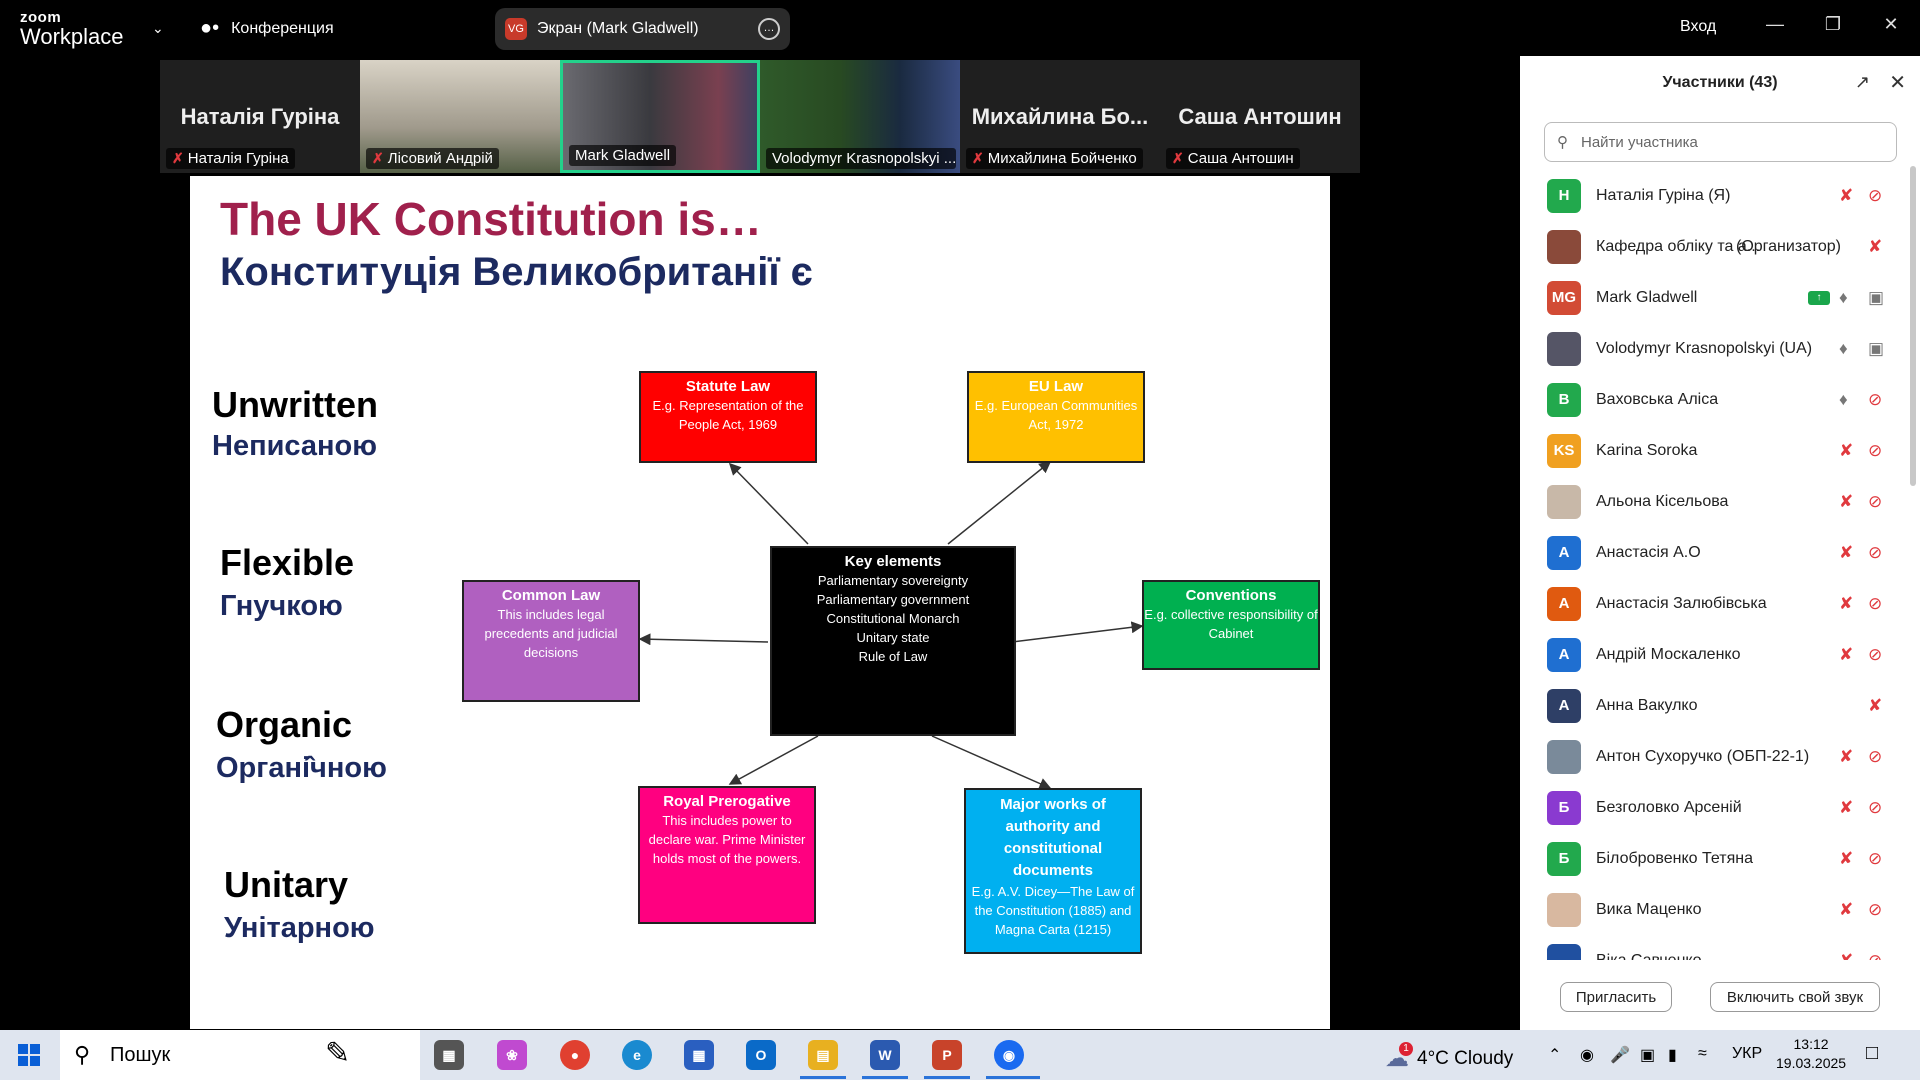  Describe the element at coordinates (1060, 116) in the screenshot. I see `video-tile: Михайлина Бо... ✗ Михайлина Бойченко` at that location.